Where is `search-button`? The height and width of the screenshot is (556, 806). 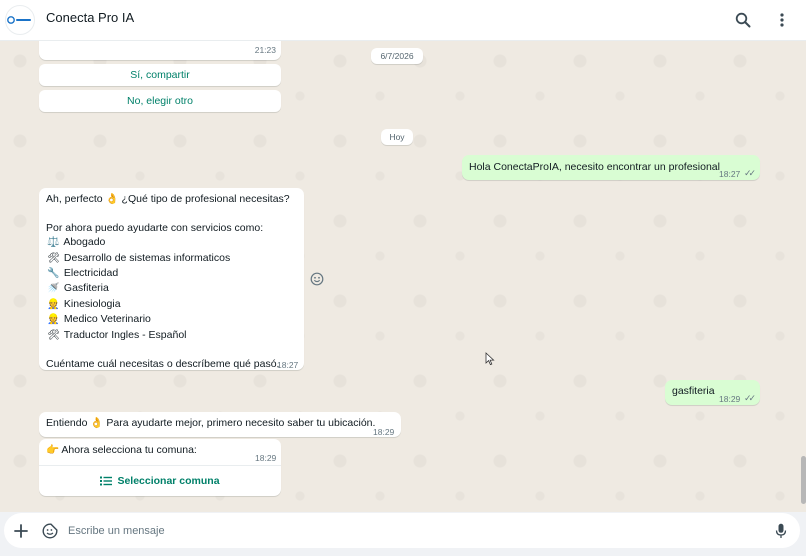 search-button is located at coordinates (743, 20).